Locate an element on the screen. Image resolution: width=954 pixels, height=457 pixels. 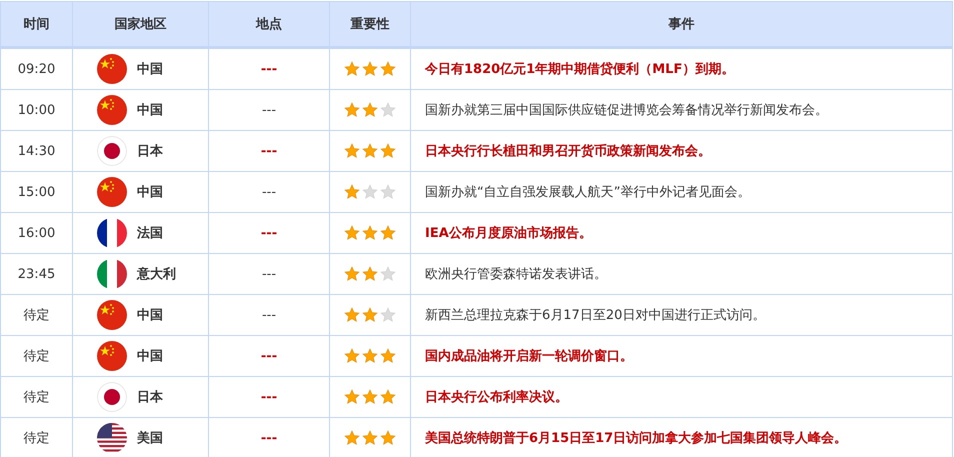
column-header: 事件 is located at coordinates (681, 25).